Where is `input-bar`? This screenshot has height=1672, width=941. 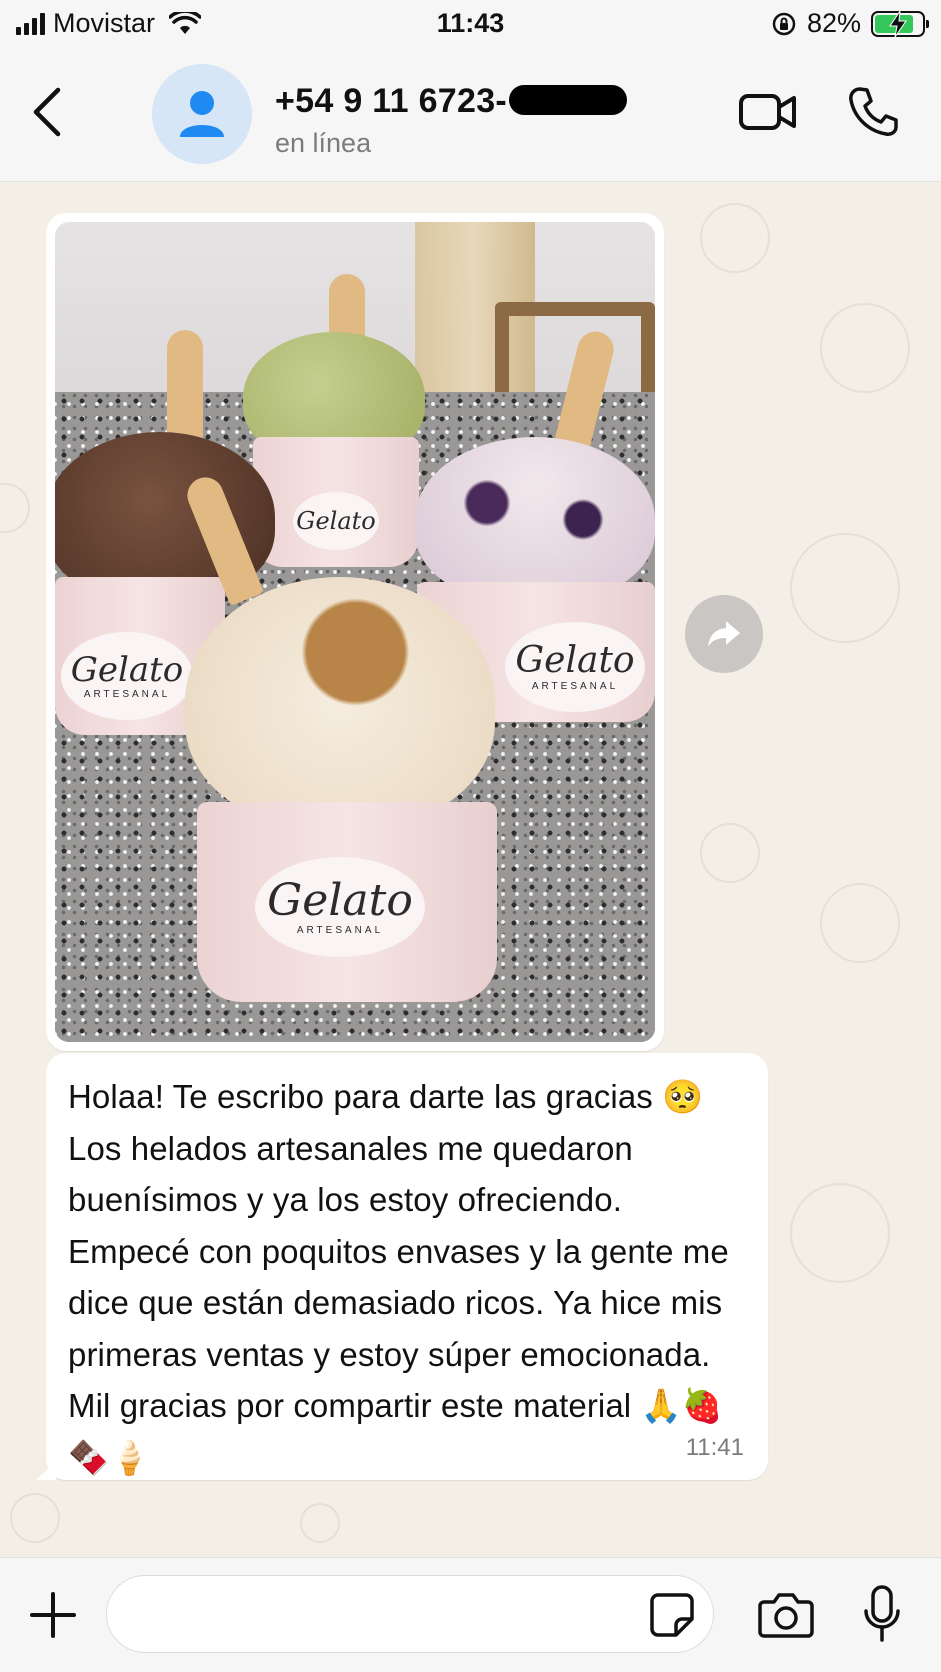 input-bar is located at coordinates (470, 1614).